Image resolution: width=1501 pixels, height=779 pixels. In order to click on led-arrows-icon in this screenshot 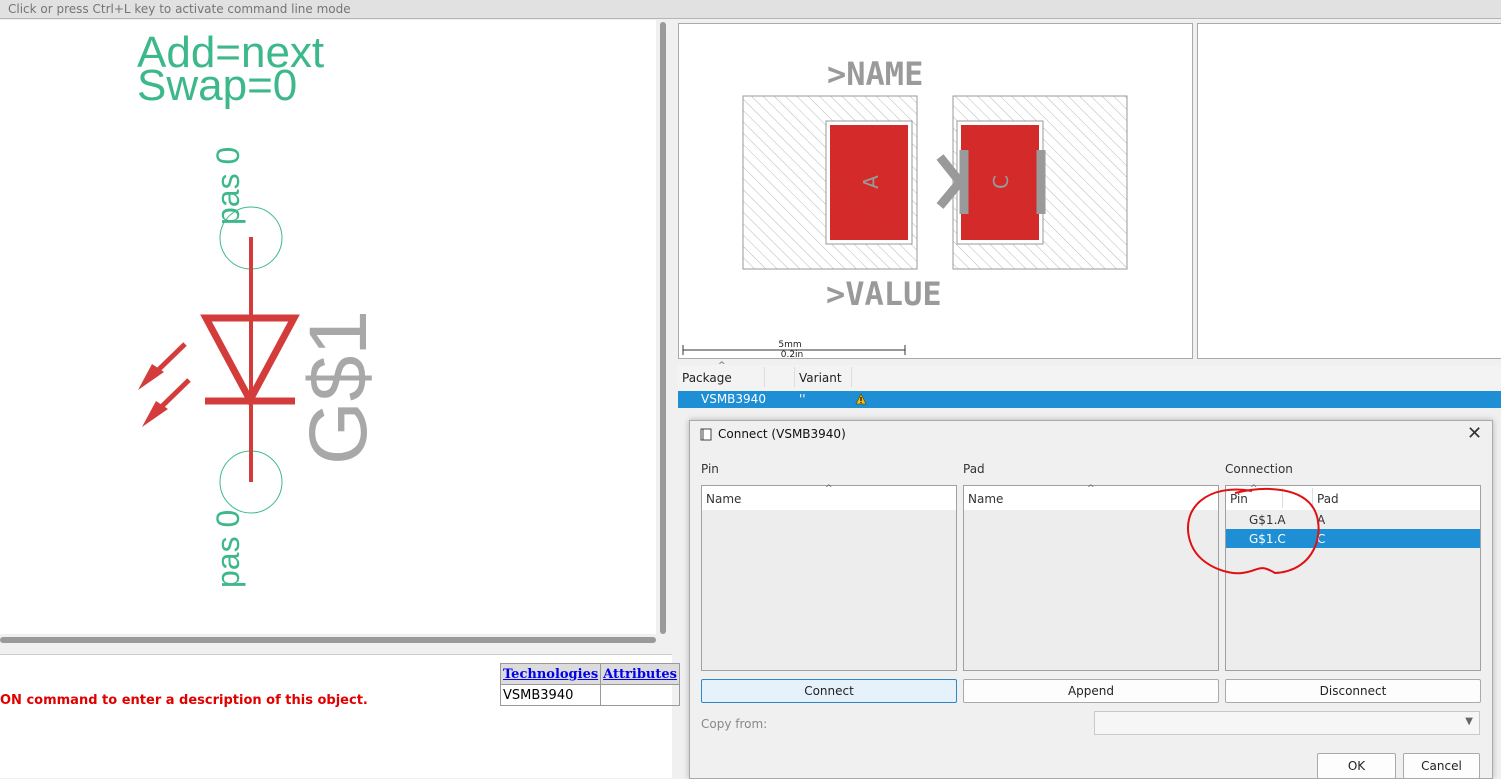, I will do `click(164, 384)`.